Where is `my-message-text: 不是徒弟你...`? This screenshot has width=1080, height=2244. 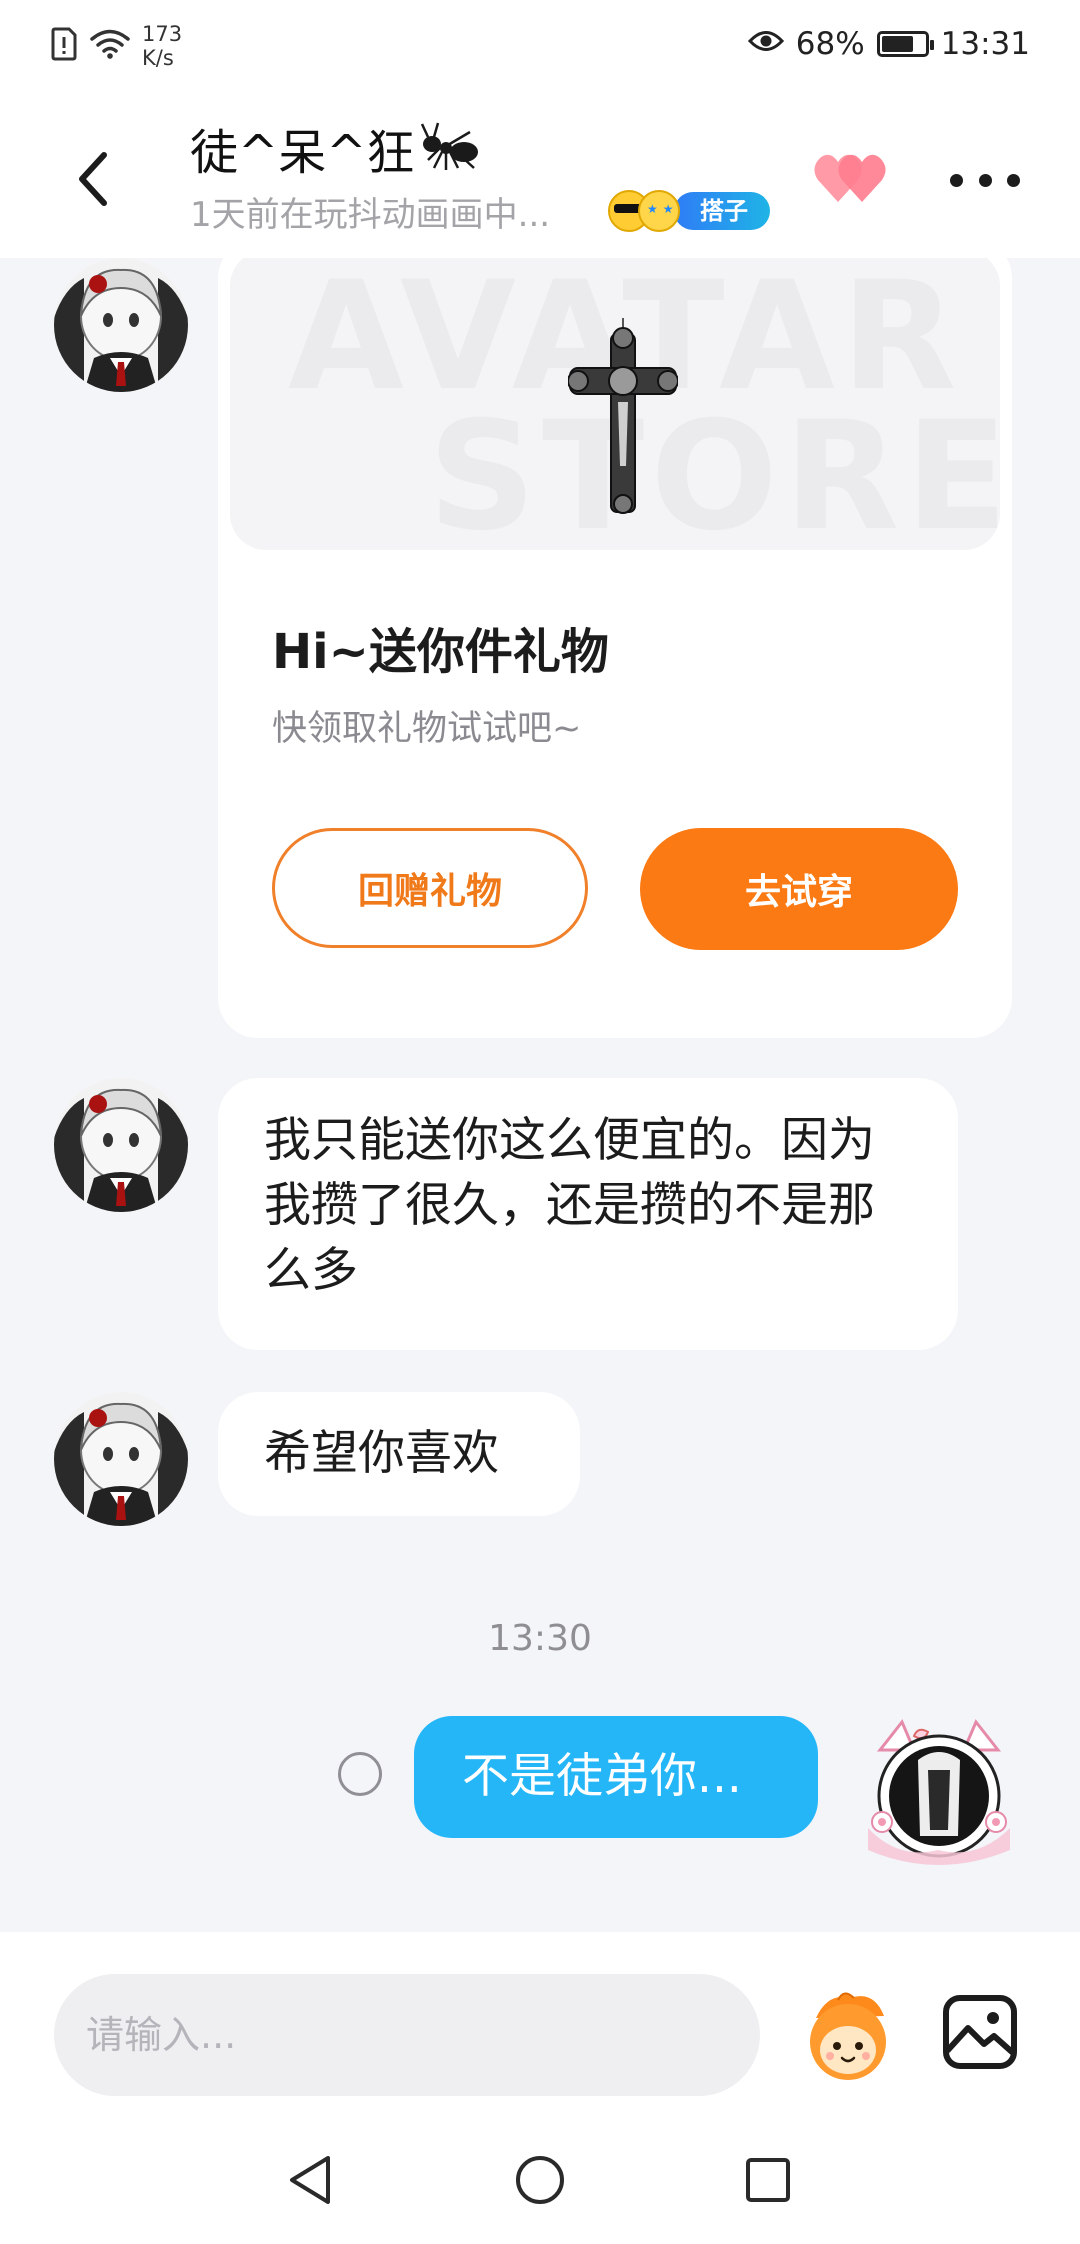 my-message-text: 不是徒弟你... is located at coordinates (602, 1776).